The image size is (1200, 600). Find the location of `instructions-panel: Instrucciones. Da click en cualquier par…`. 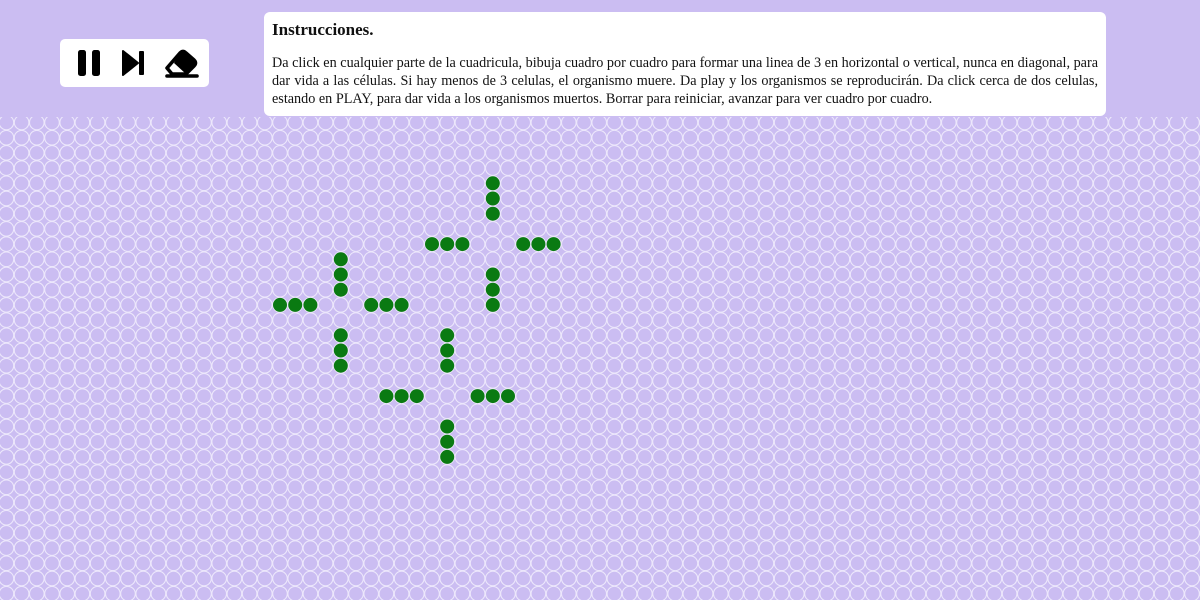

instructions-panel: Instrucciones. Da click en cualquier par… is located at coordinates (685, 64).